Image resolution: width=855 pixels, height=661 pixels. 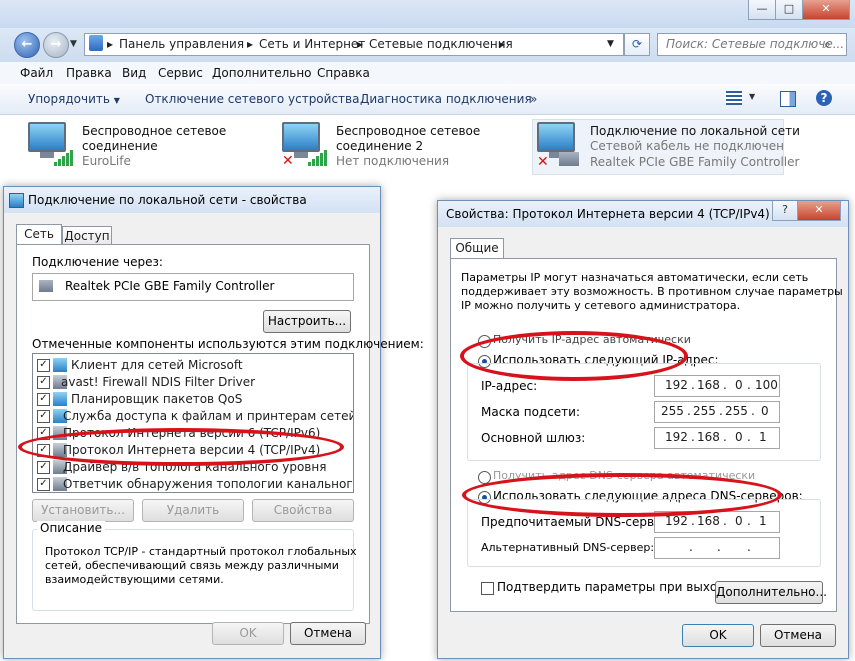 I want to click on validate-checkbox, so click(x=487, y=588).